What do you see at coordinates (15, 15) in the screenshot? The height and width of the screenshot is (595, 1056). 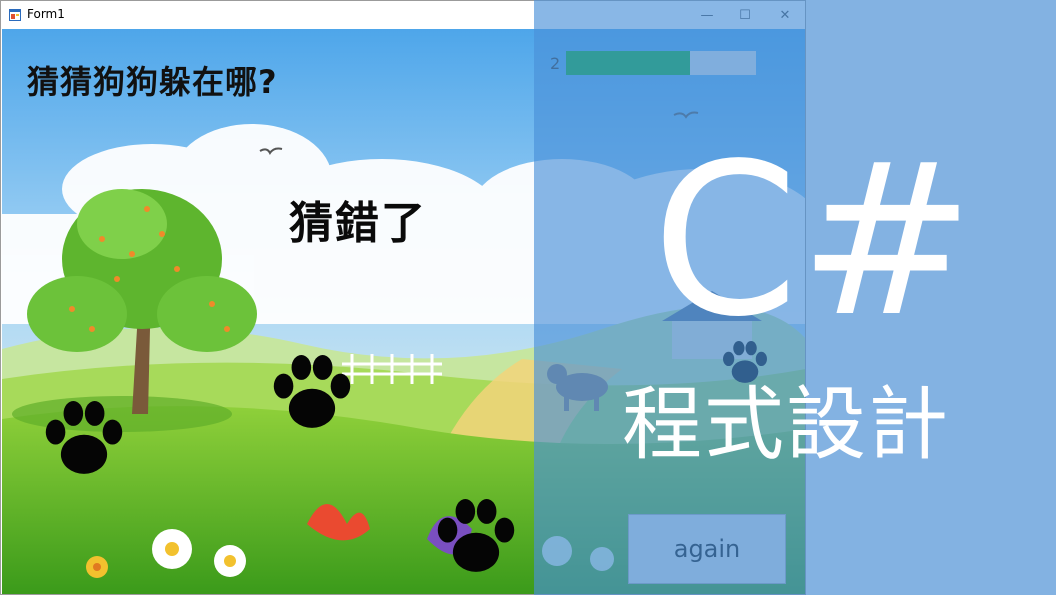 I see `app-form-icon` at bounding box center [15, 15].